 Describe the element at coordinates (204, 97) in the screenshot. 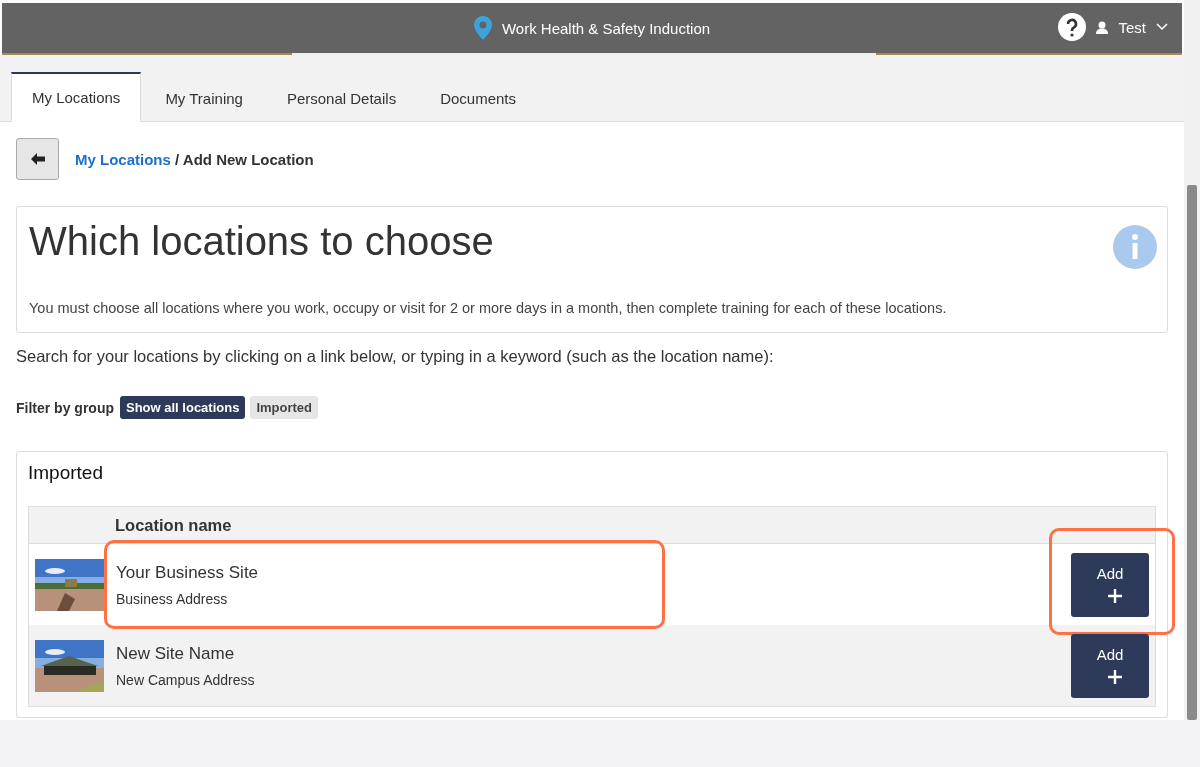

I see `tab: My Training` at that location.